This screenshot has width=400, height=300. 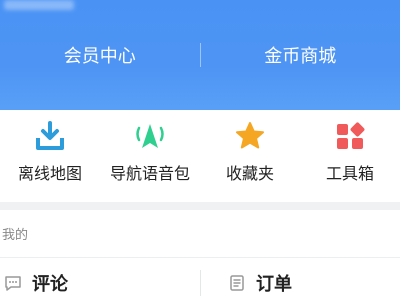 What do you see at coordinates (150, 136) in the screenshot?
I see `navigation-voice-icon` at bounding box center [150, 136].